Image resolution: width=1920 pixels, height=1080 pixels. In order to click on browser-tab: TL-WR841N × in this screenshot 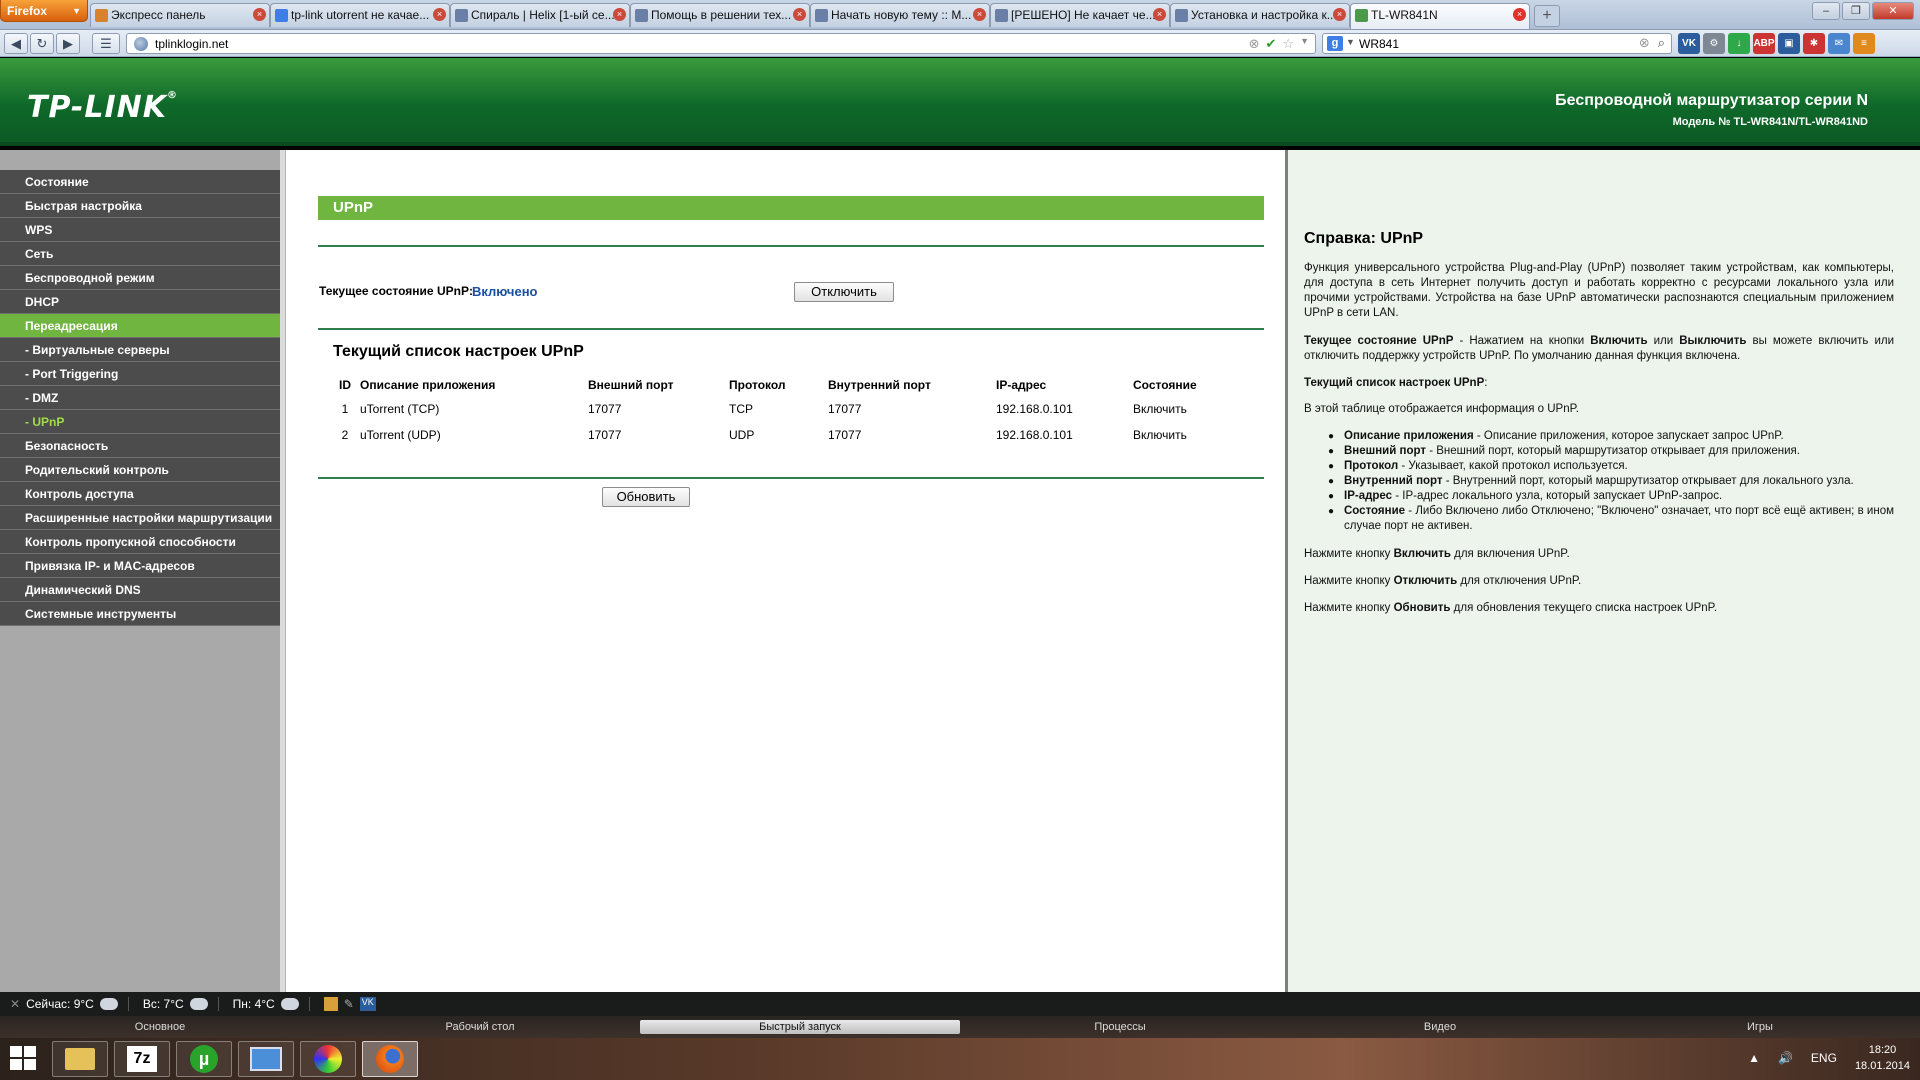, I will do `click(1440, 16)`.